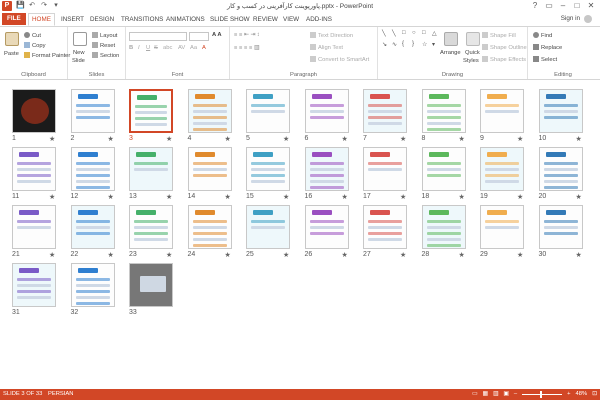 This screenshot has width=600, height=400. I want to click on layout-button: Layout, so click(104, 35).